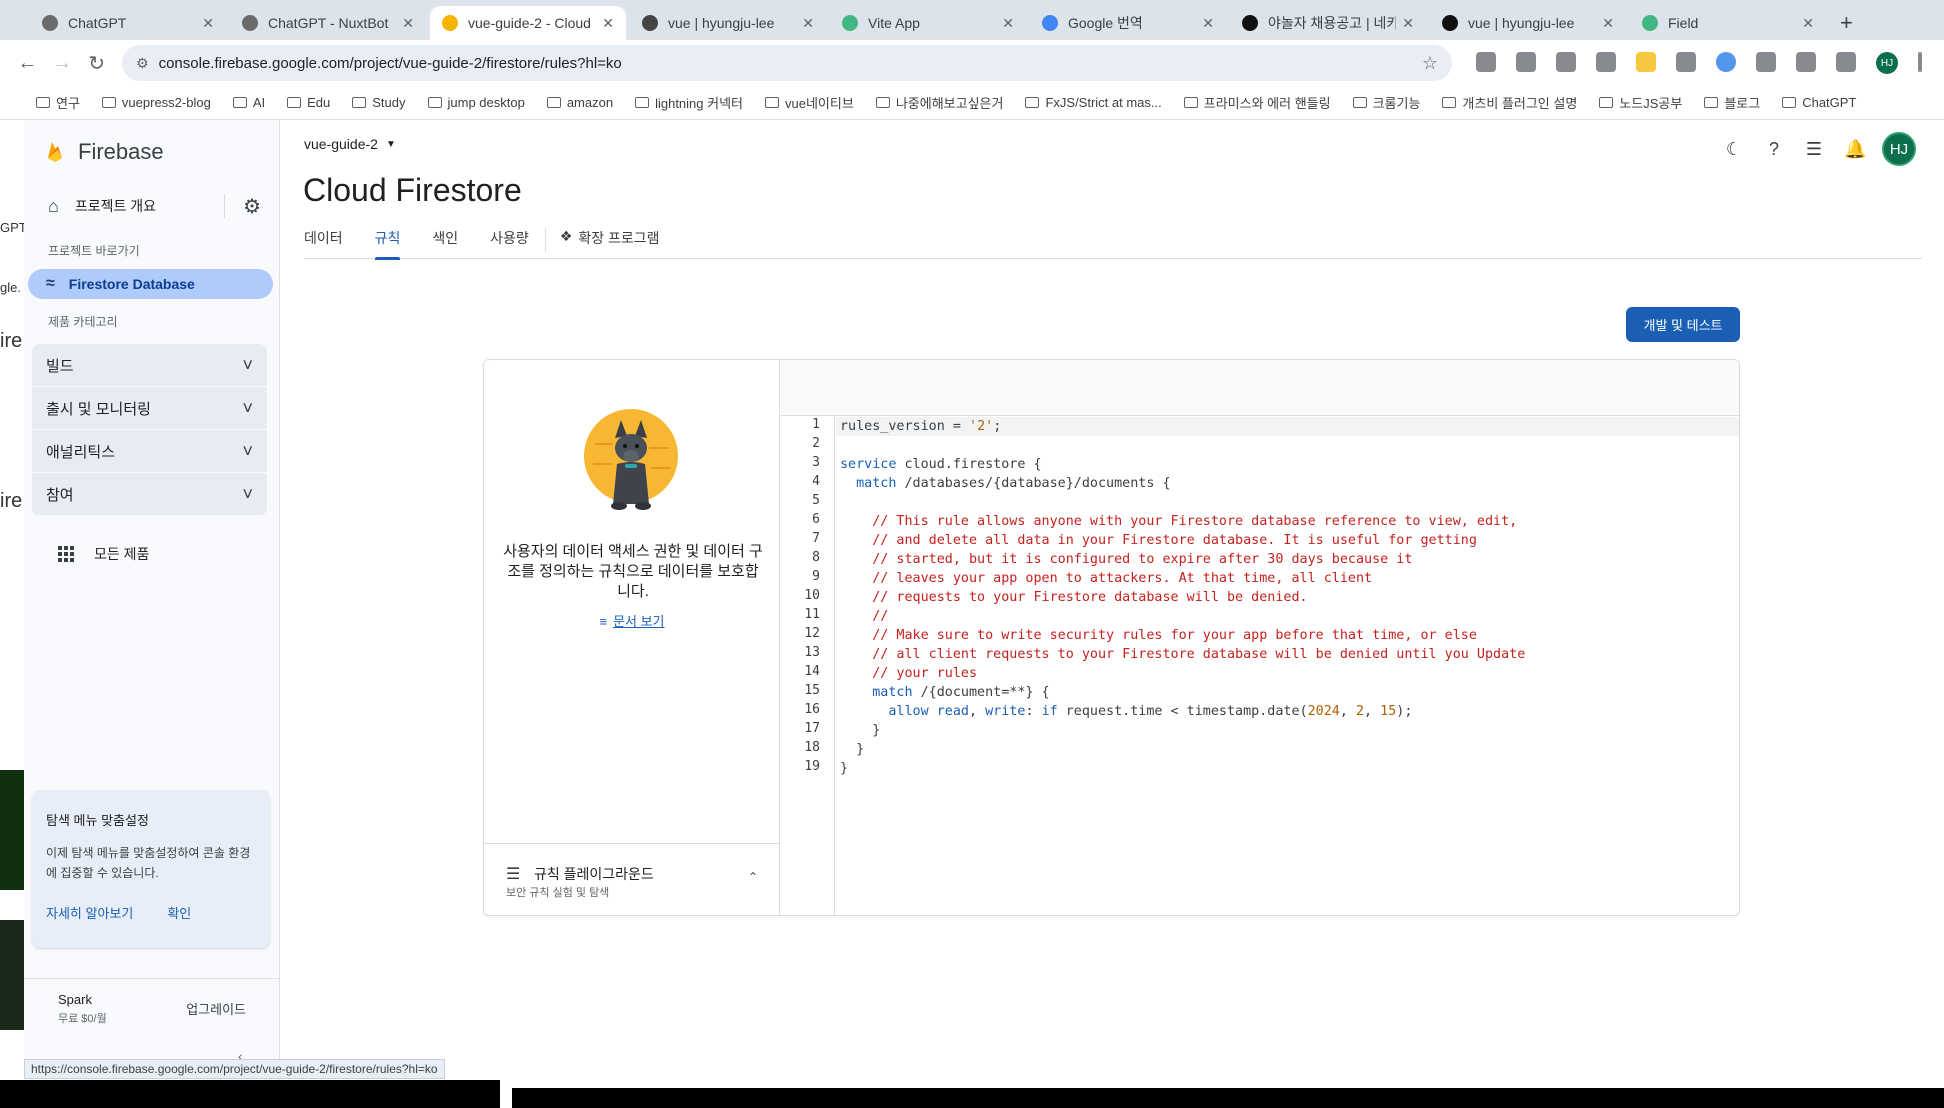 The height and width of the screenshot is (1108, 1944). What do you see at coordinates (816, 424) in the screenshot?
I see `line-number: 1` at bounding box center [816, 424].